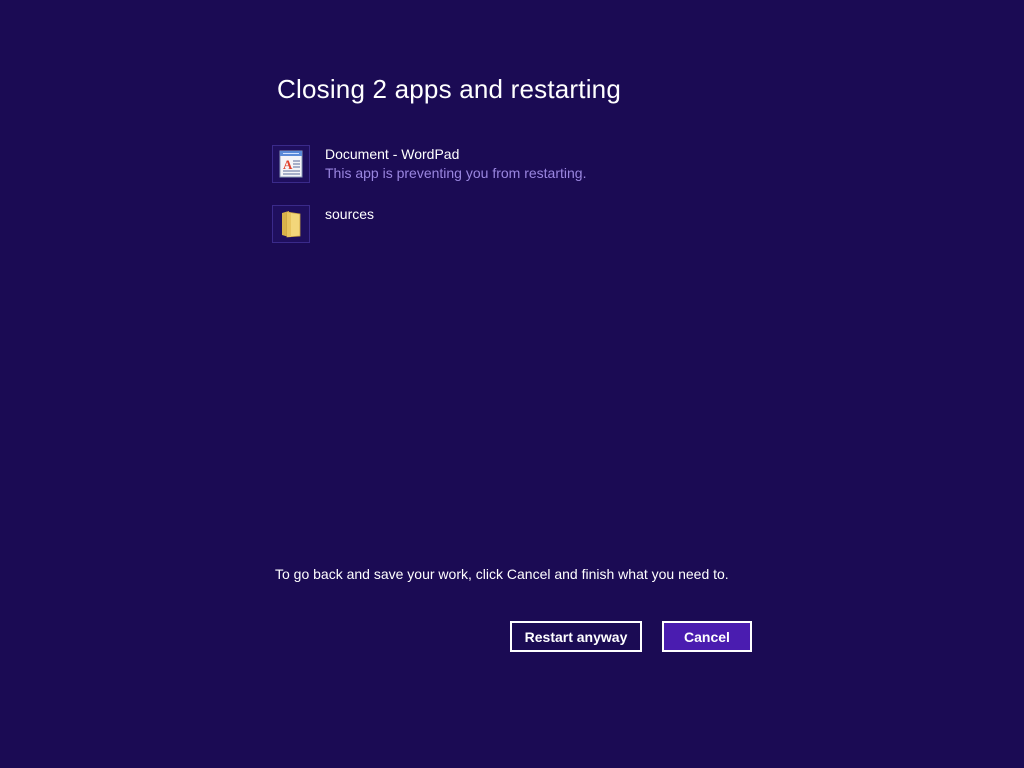 Image resolution: width=1024 pixels, height=768 pixels. I want to click on cancel-button: Cancel, so click(707, 636).